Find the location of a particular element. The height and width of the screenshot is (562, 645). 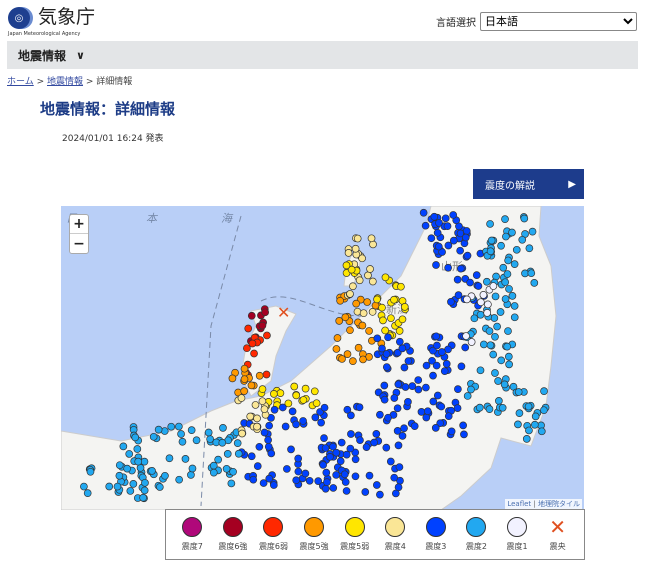

intensity-explanation-button: 震度の解説 ▶ is located at coordinates (528, 184).